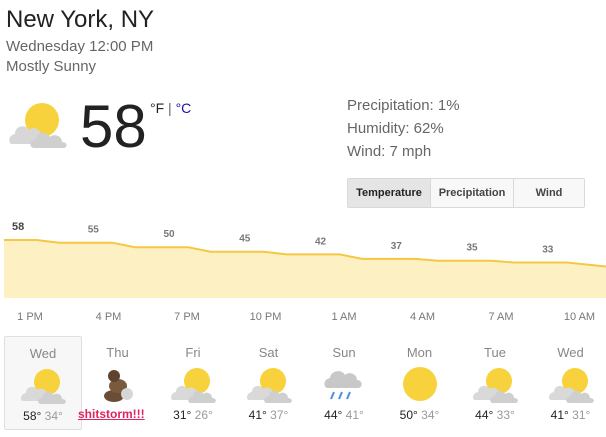  What do you see at coordinates (495, 415) in the screenshot?
I see `forecast-temps: 44° 33°` at bounding box center [495, 415].